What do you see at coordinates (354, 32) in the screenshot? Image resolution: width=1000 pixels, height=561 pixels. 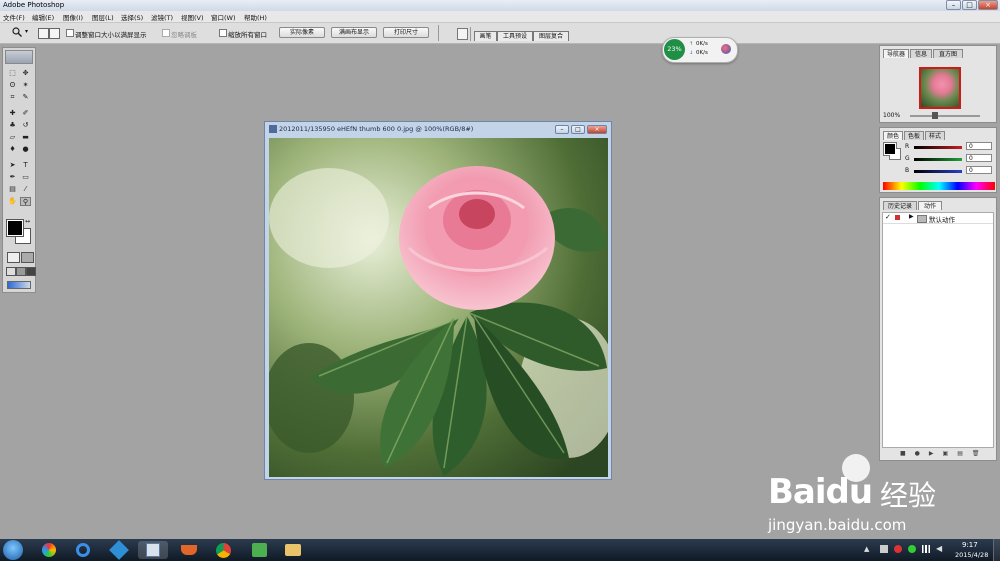 I see `fit-on-screen-button: 满画布显示` at bounding box center [354, 32].